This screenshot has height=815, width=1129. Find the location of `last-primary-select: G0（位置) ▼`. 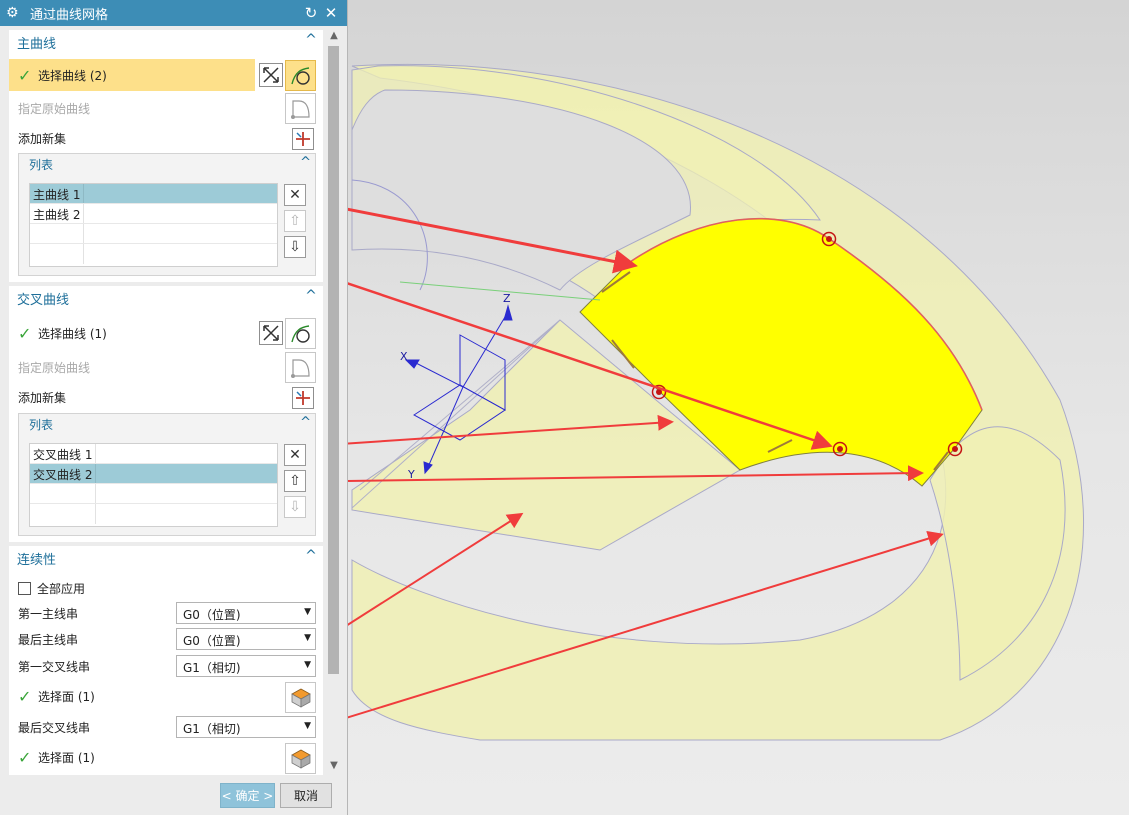

last-primary-select: G0（位置) ▼ is located at coordinates (246, 639).